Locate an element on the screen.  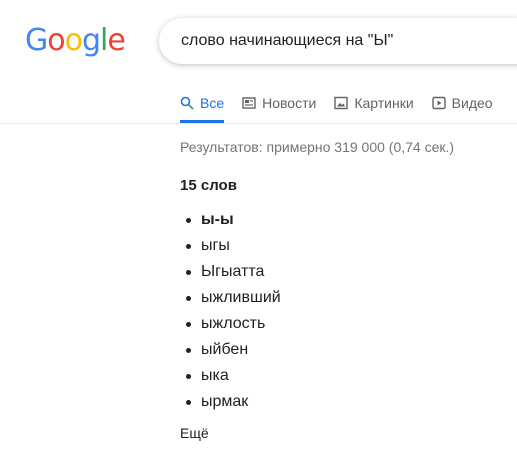
video-icon is located at coordinates (438, 103).